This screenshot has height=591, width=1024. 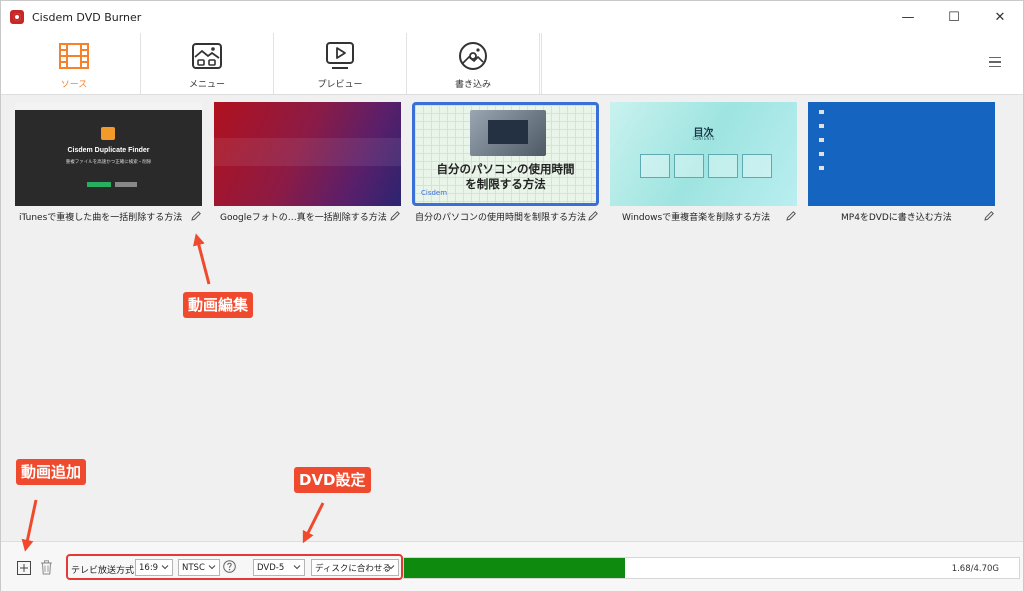 What do you see at coordinates (206, 85) in the screenshot?
I see `tab-menu-label: メニュー` at bounding box center [206, 85].